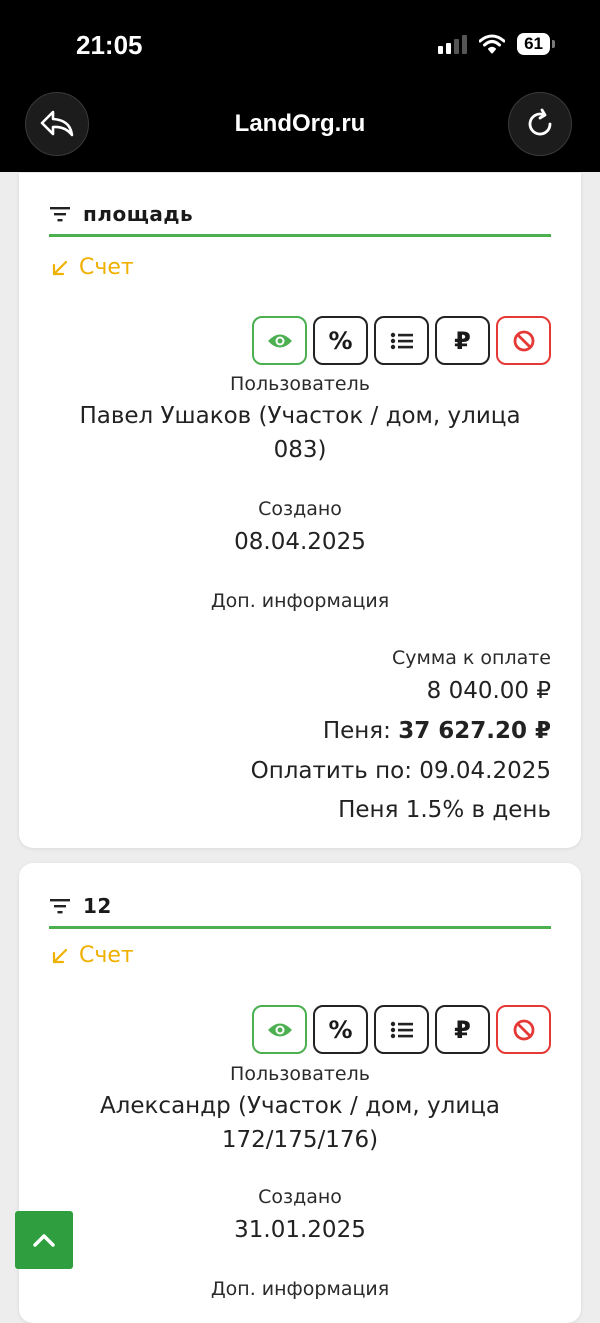 The image size is (600, 1323). I want to click on amount-label: Сумма к оплате, so click(471, 658).